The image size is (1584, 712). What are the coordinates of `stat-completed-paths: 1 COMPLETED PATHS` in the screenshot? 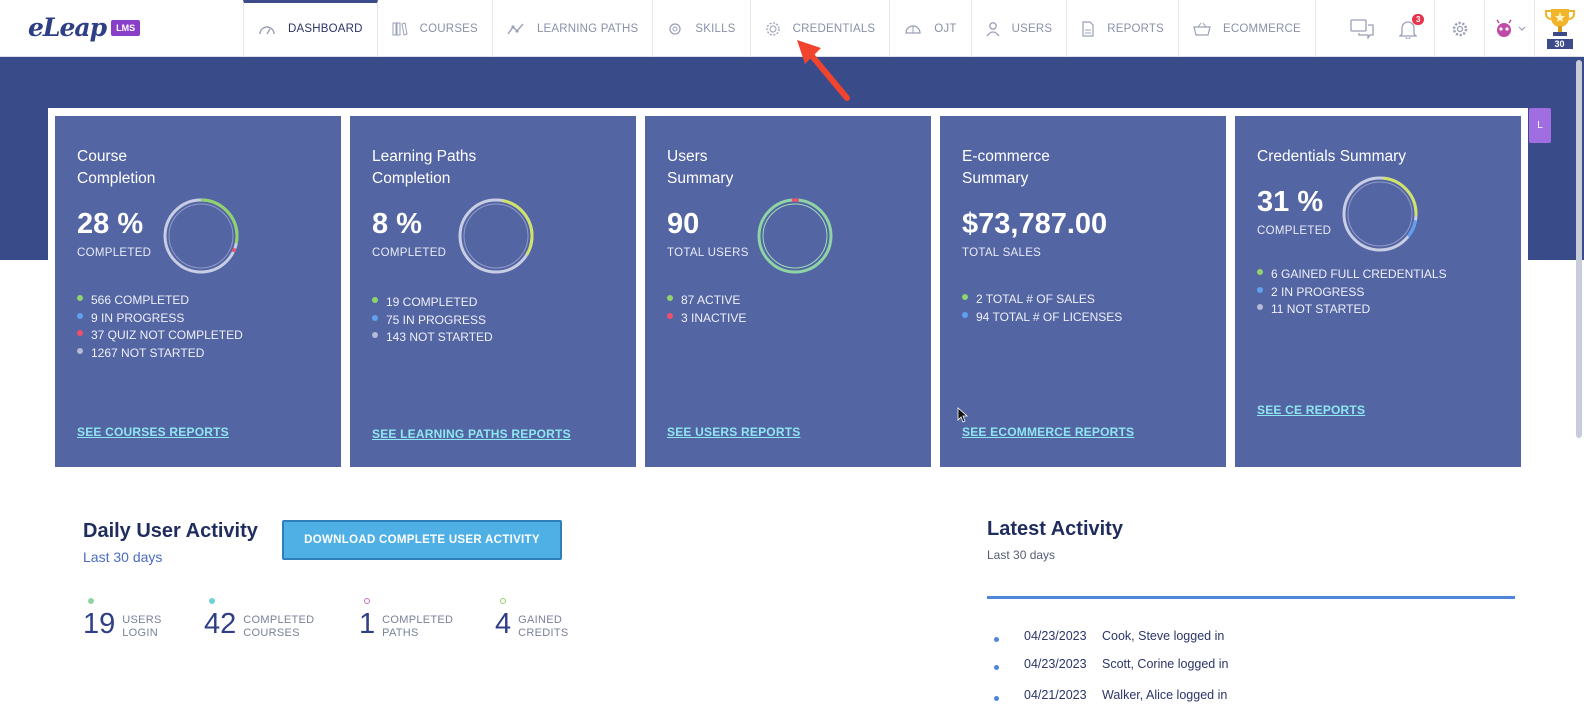 It's located at (406, 619).